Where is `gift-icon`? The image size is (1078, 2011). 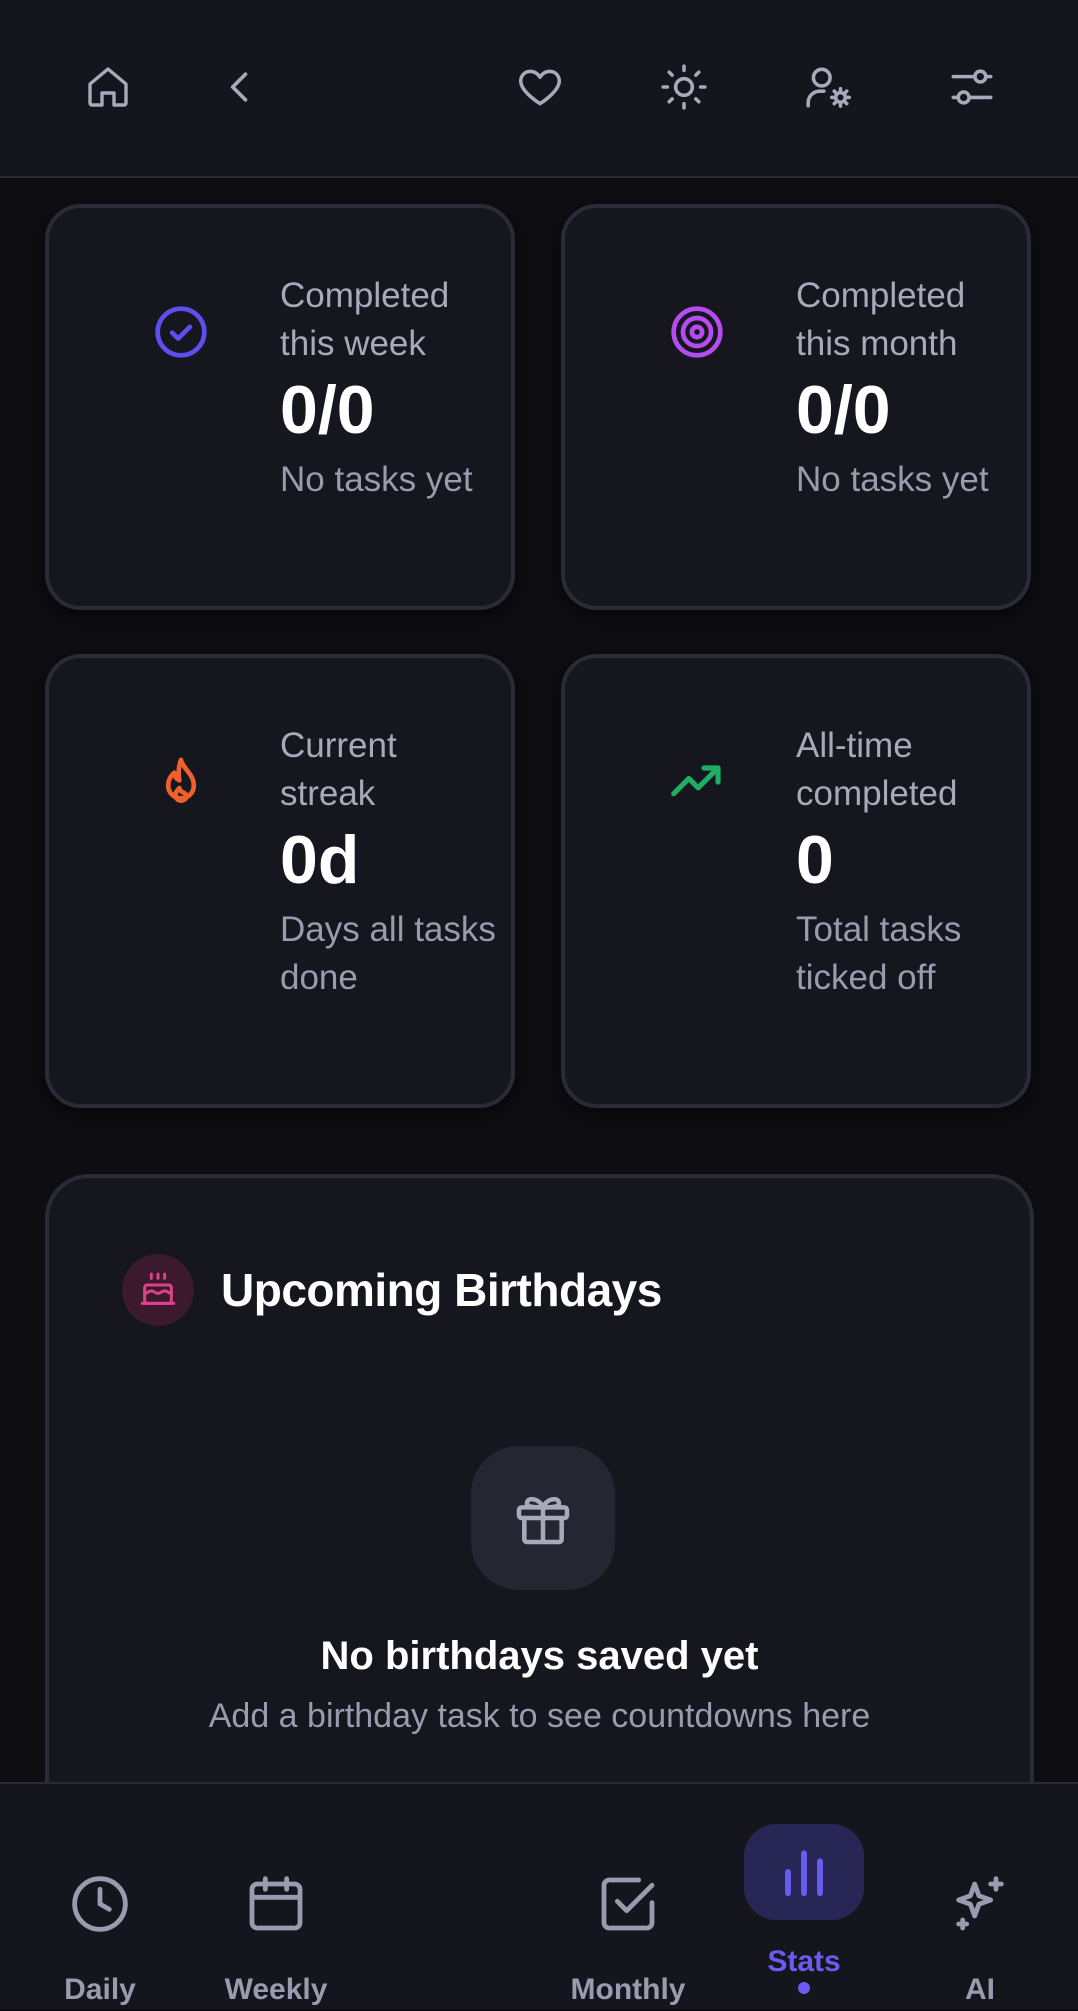
gift-icon is located at coordinates (543, 1518).